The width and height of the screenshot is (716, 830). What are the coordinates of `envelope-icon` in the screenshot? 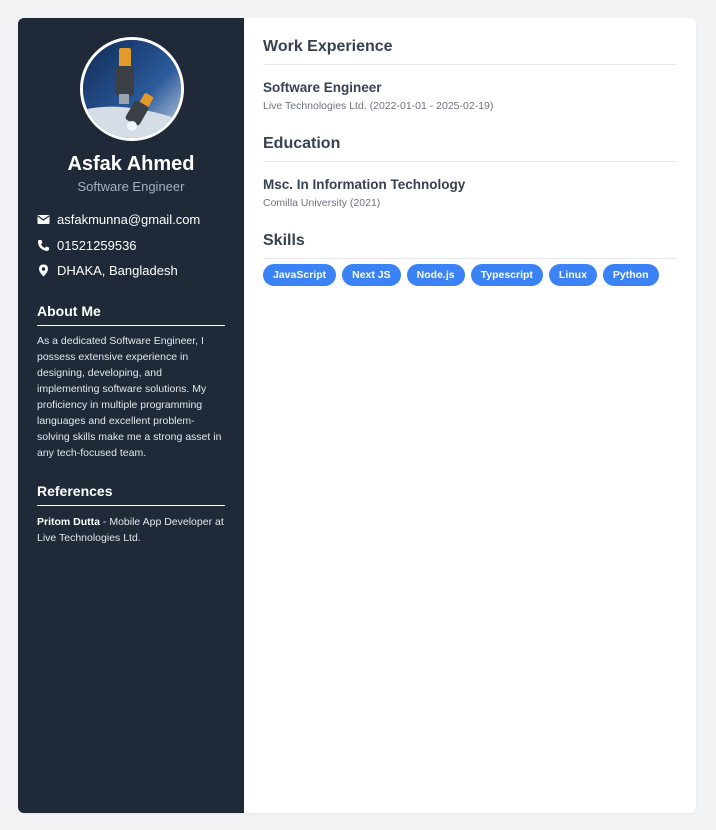 It's located at (43, 219).